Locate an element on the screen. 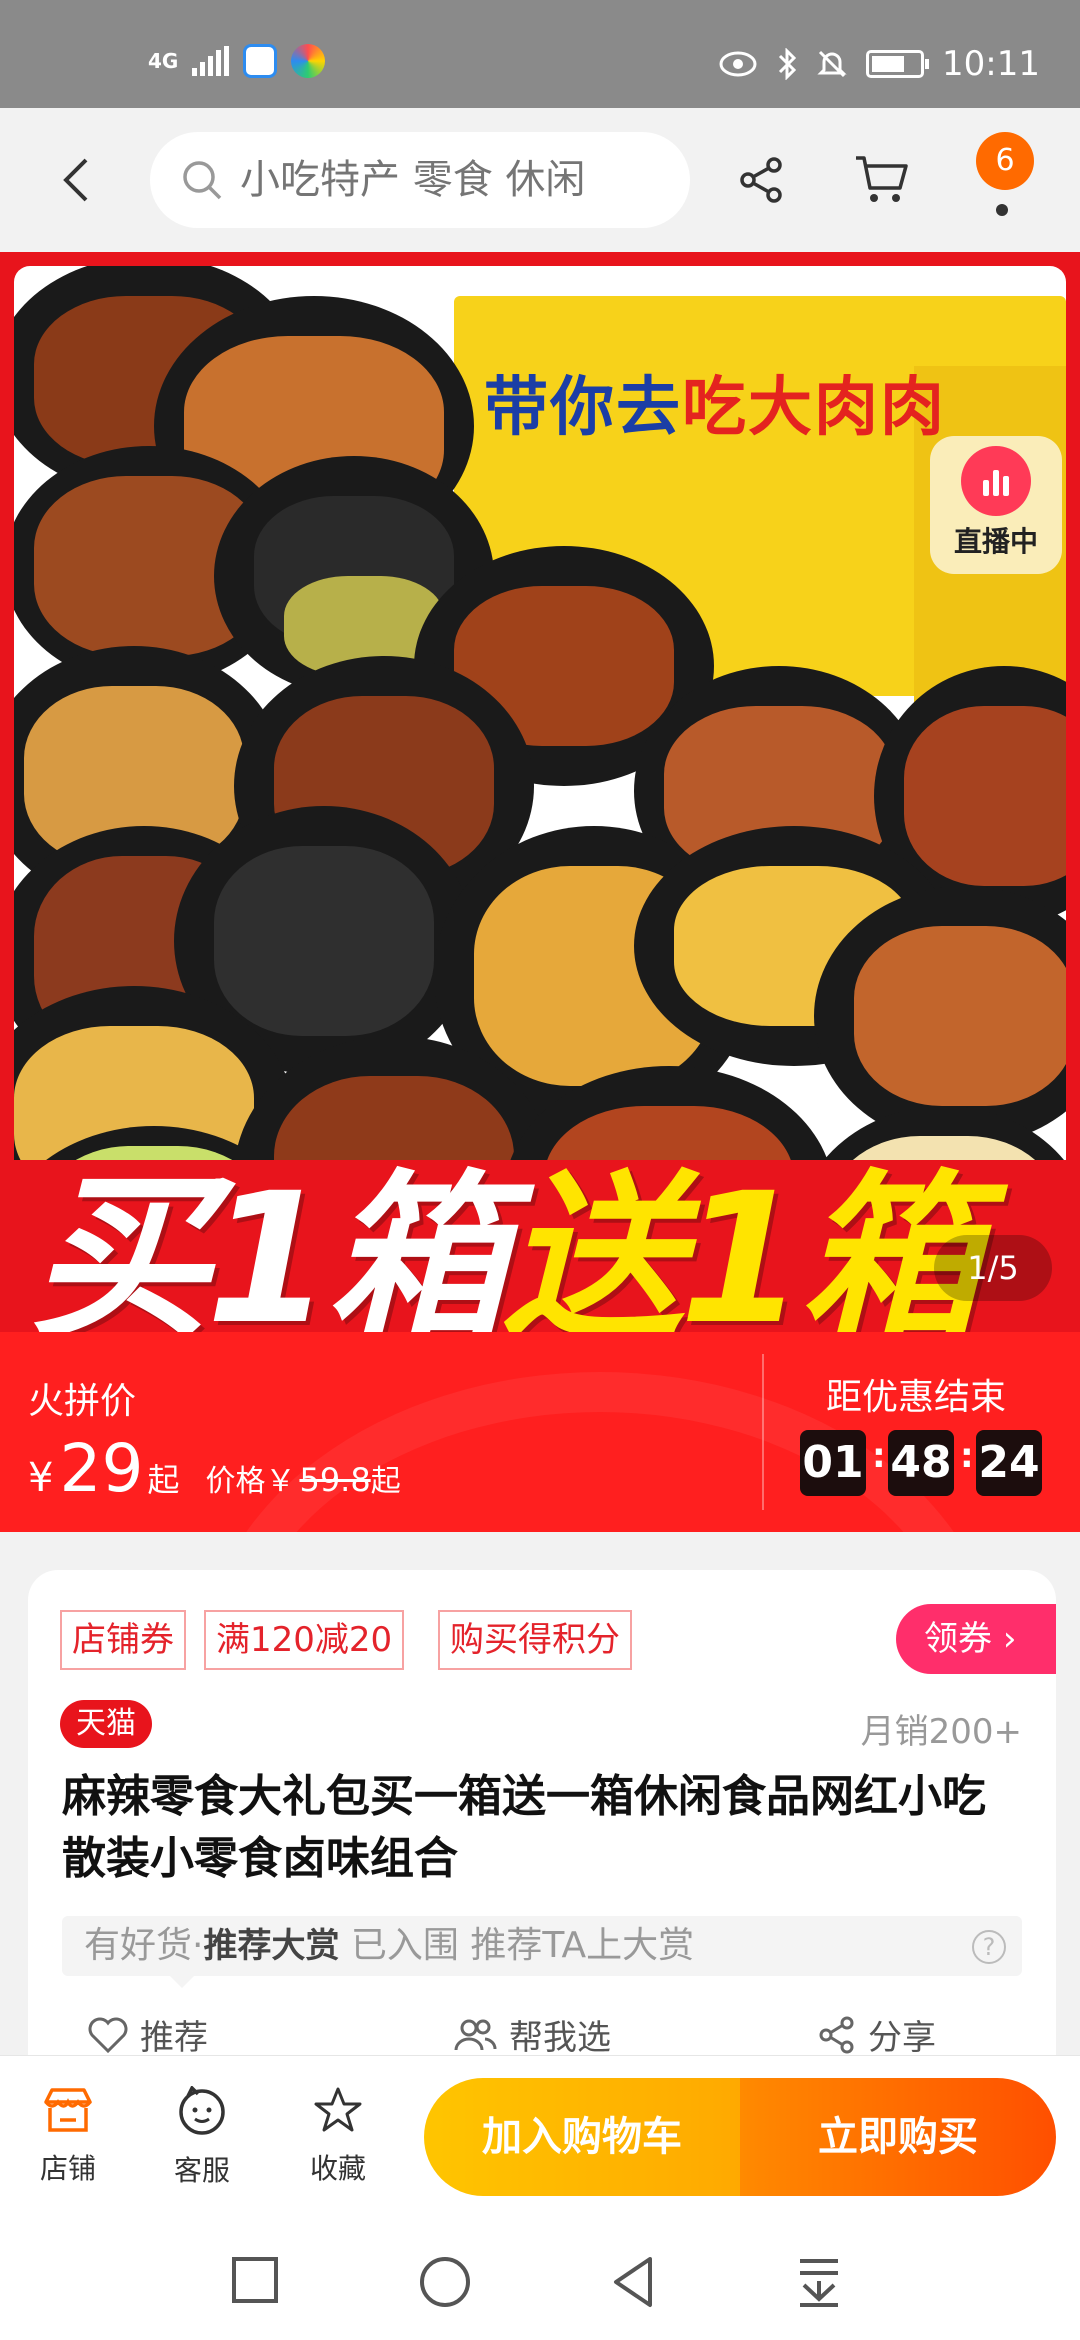 This screenshot has height=2340, width=1080. countdown-hours: 01 is located at coordinates (833, 1463).